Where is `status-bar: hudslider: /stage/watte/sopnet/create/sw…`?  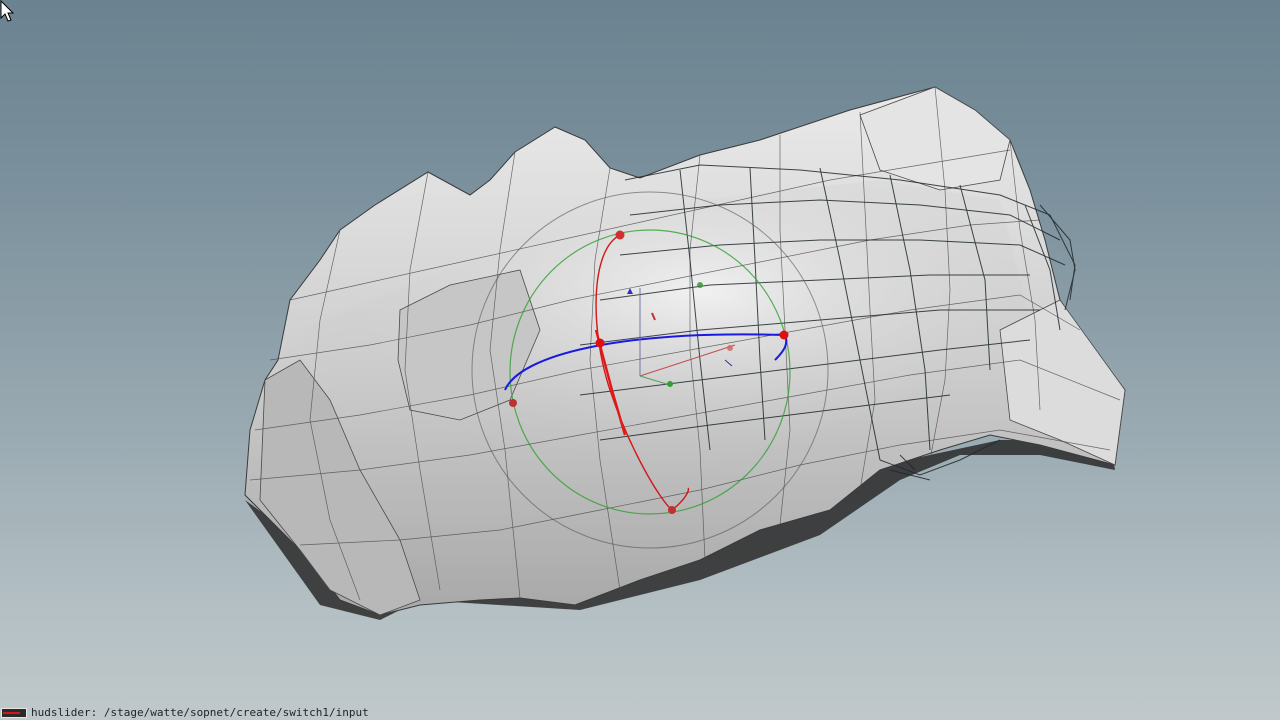 status-bar: hudslider: /stage/watte/sopnet/create/sw… is located at coordinates (640, 713).